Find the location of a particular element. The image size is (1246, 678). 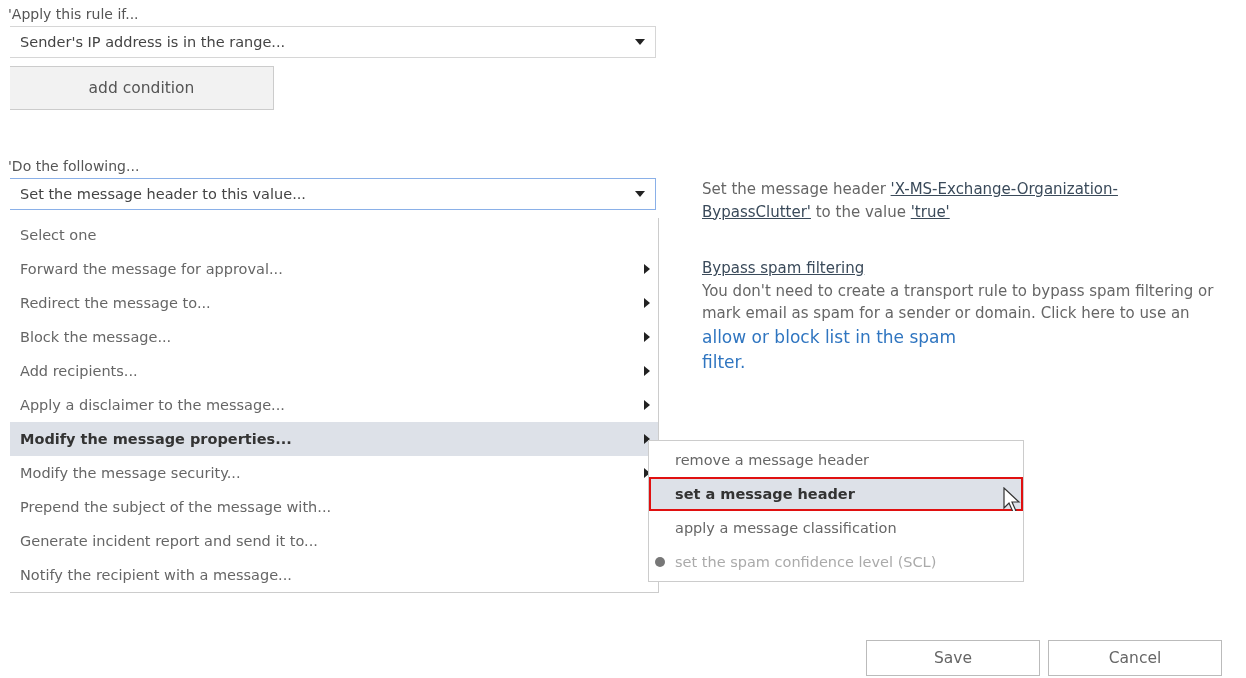

tip-text: You don't need to create a transport rule to bypass spam filtering or mark email as spam for a sender or domain. Click here to use an allow or block list in the spam filter. is located at coordinates (958, 327).